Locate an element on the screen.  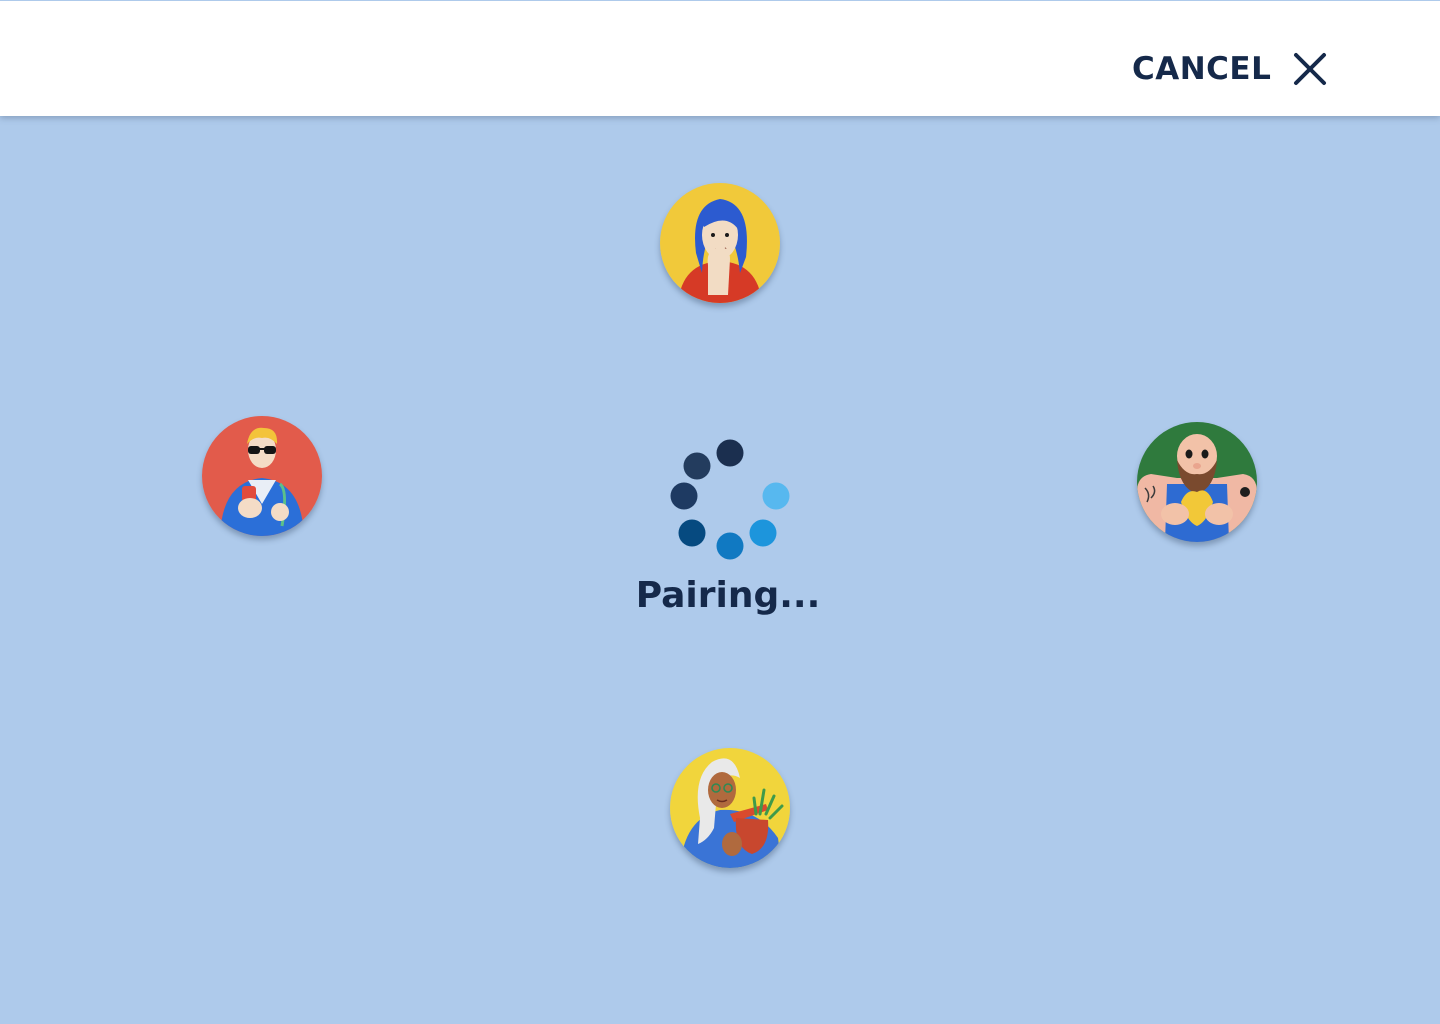
woman-blue-hair-avatar-icon is located at coordinates (720, 243).